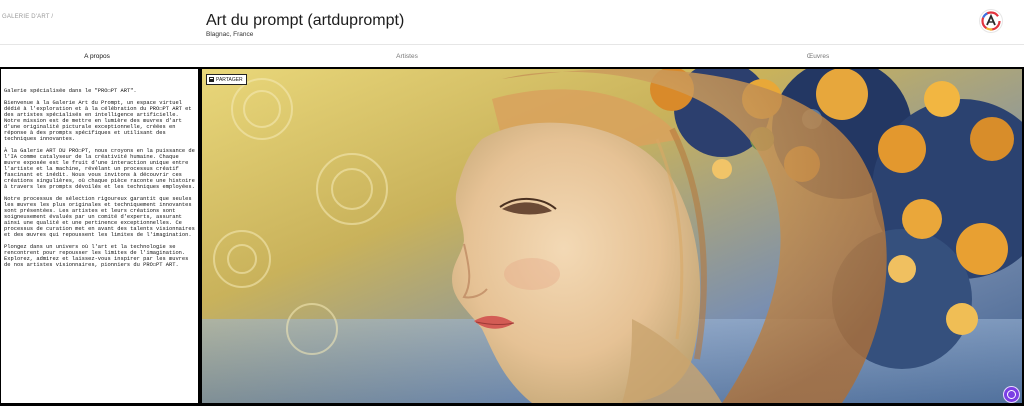  Describe the element at coordinates (818, 56) in the screenshot. I see `tab-oeuvres: Œuvres` at that location.